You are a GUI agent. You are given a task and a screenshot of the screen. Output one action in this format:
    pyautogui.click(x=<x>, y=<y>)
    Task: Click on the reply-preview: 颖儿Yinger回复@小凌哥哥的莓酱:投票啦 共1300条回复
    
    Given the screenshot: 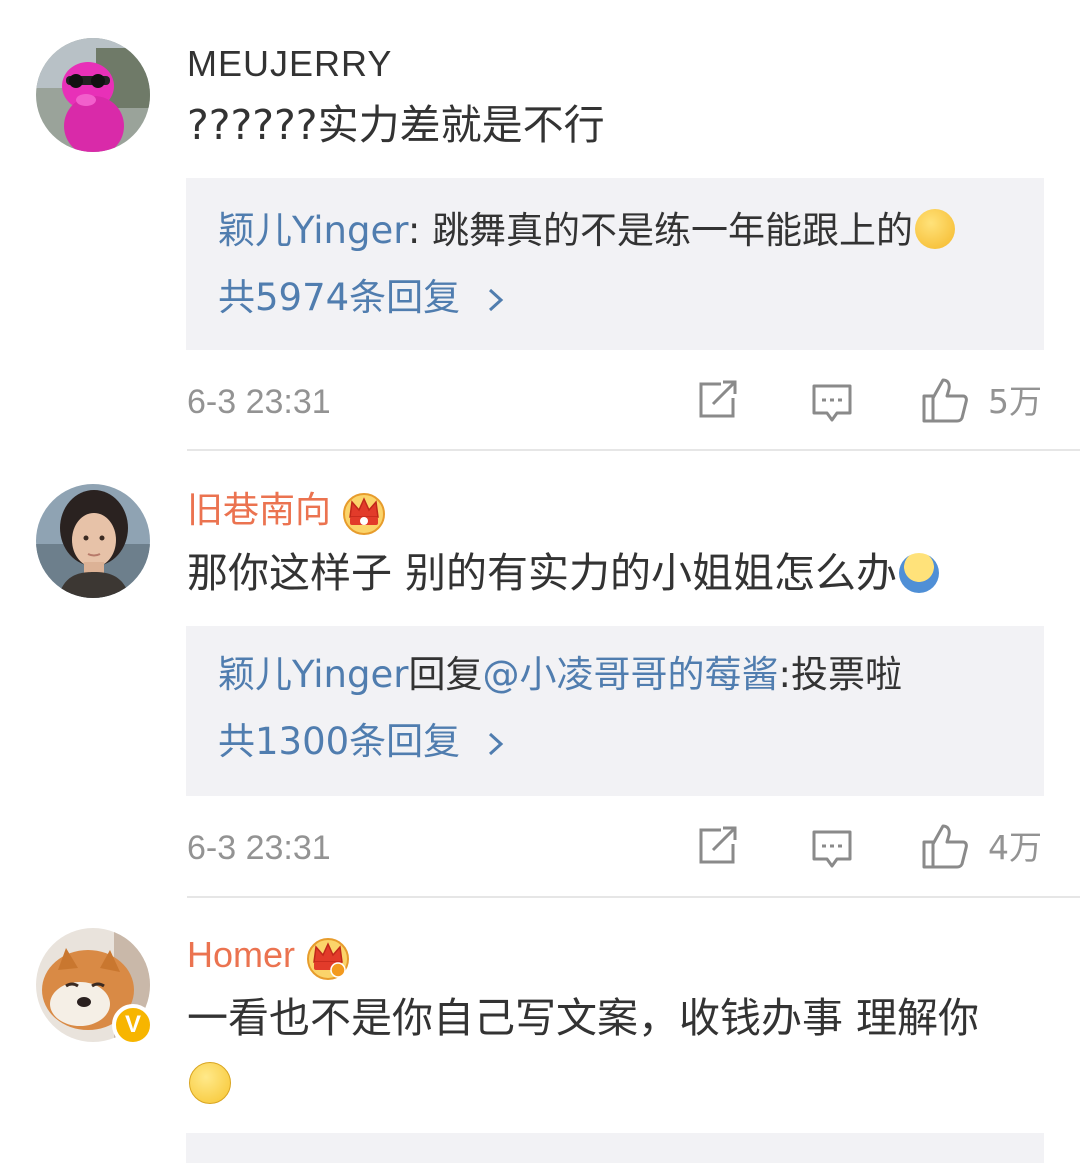 What is the action you would take?
    pyautogui.click(x=615, y=711)
    